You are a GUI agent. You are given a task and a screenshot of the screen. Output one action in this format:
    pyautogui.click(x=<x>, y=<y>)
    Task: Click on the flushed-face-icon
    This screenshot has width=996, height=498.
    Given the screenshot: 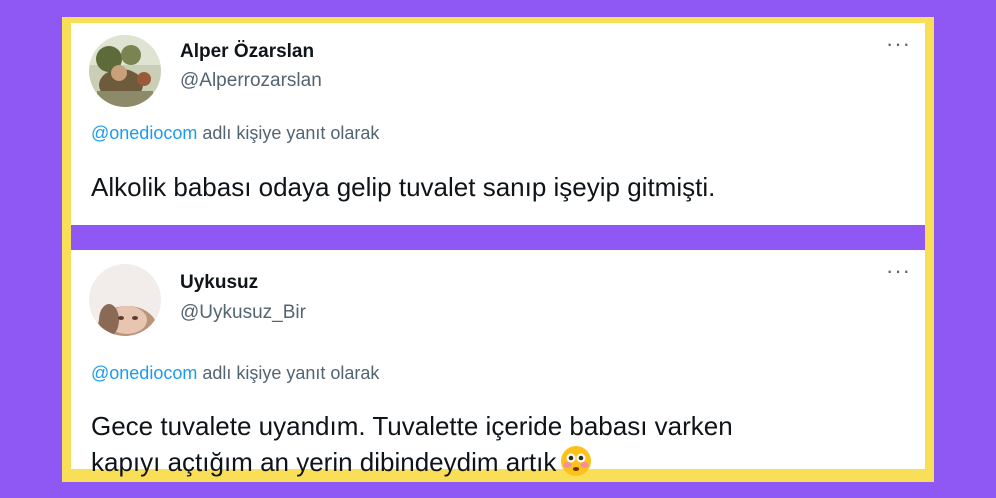 What is the action you would take?
    pyautogui.click(x=576, y=465)
    